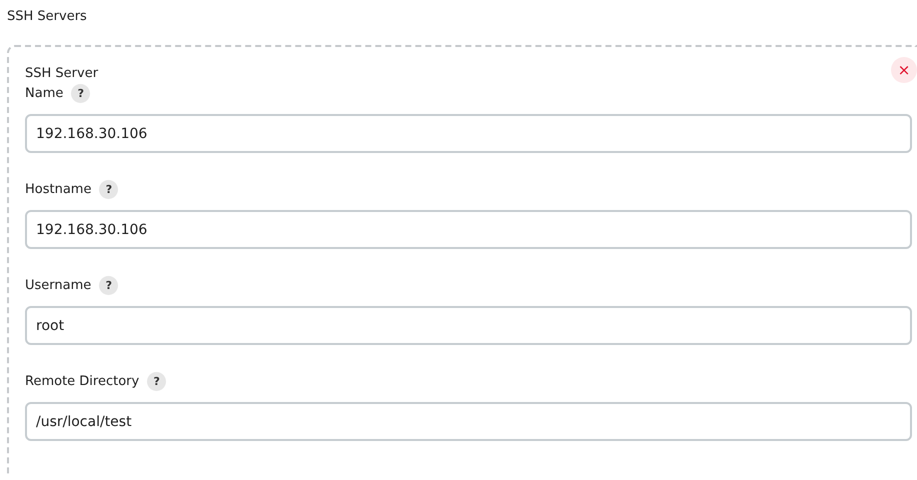 This screenshot has width=917, height=480. Describe the element at coordinates (904, 70) in the screenshot. I see `close-button: ×` at that location.